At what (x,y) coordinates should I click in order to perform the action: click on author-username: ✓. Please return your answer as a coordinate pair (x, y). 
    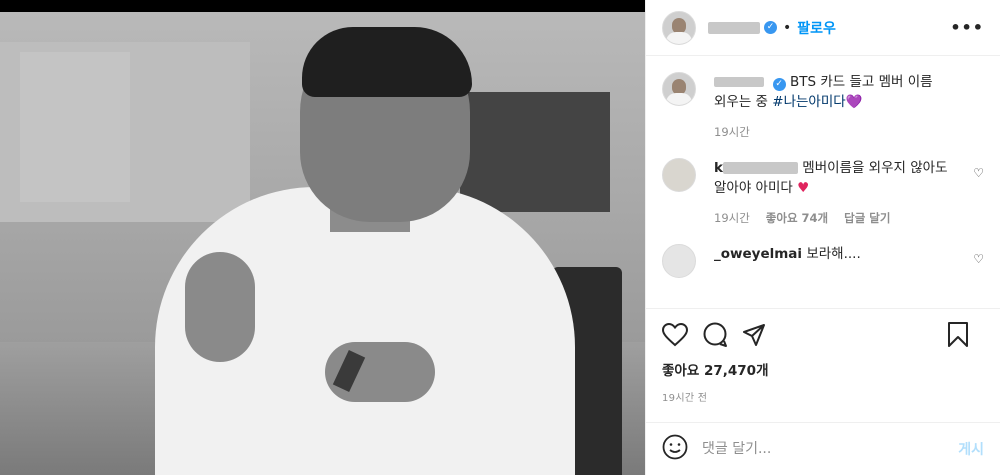
    Looking at the image, I should click on (742, 27).